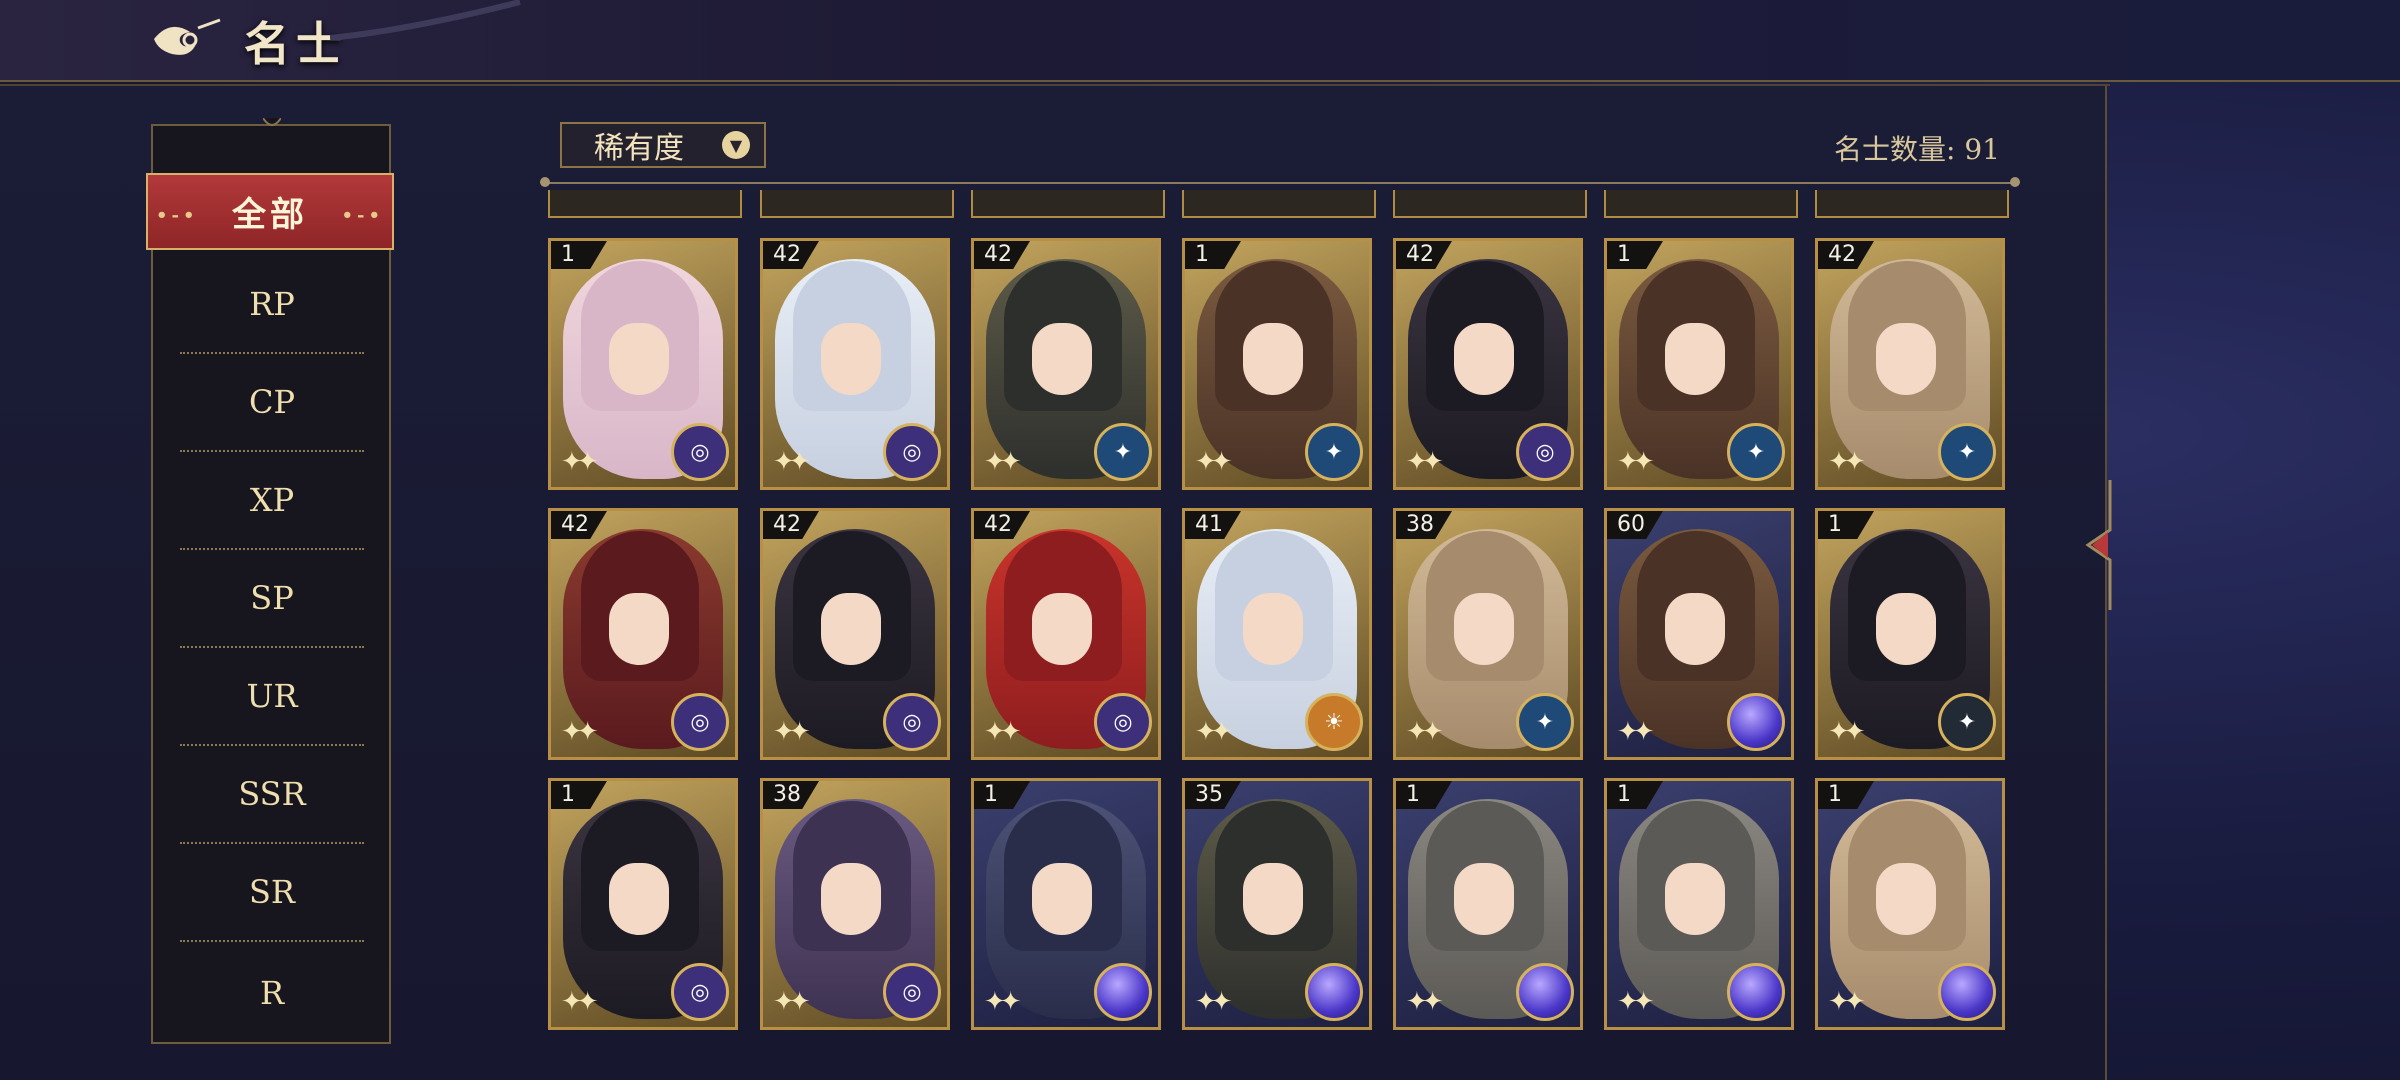 Image resolution: width=2400 pixels, height=1080 pixels. Describe the element at coordinates (1200, 41) in the screenshot. I see `title-bar: 名士` at that location.